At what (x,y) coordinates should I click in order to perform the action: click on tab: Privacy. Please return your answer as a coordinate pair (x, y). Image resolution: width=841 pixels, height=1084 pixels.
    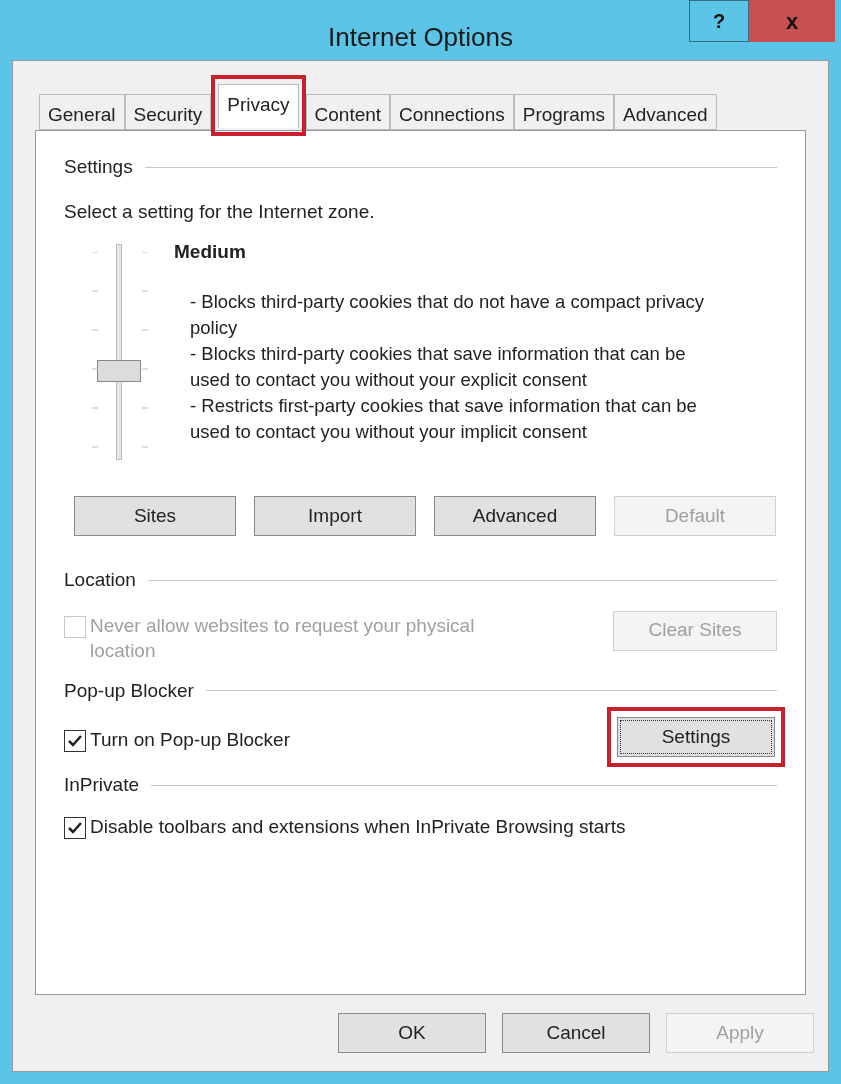
    Looking at the image, I should click on (258, 106).